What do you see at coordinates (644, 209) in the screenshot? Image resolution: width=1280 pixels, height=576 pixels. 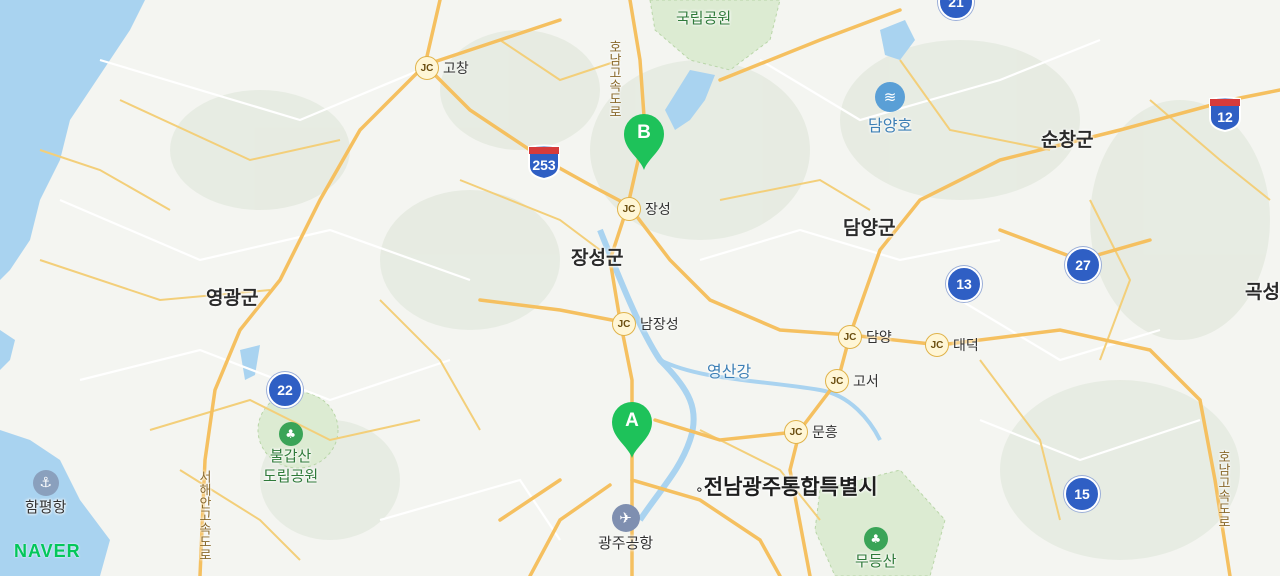 I see `junction-jangseong: JC 장성` at bounding box center [644, 209].